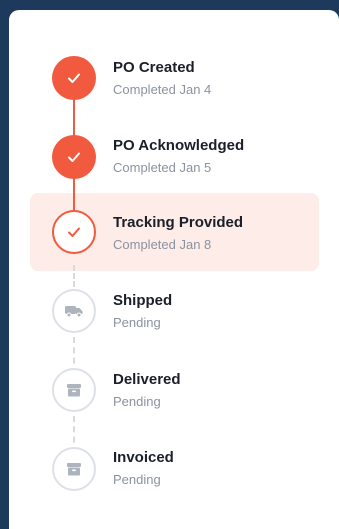 Image resolution: width=339 pixels, height=529 pixels. What do you see at coordinates (143, 468) in the screenshot?
I see `step-invoiced: Invoiced Pending` at bounding box center [143, 468].